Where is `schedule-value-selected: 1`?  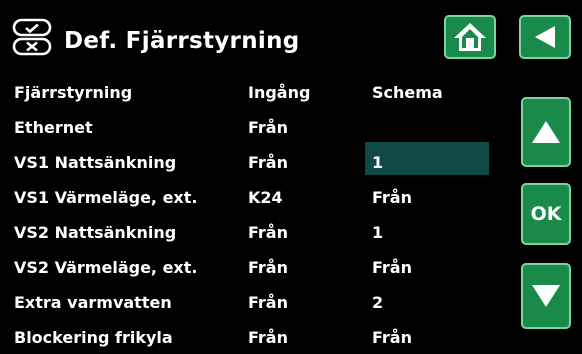
schedule-value-selected: 1 is located at coordinates (377, 162).